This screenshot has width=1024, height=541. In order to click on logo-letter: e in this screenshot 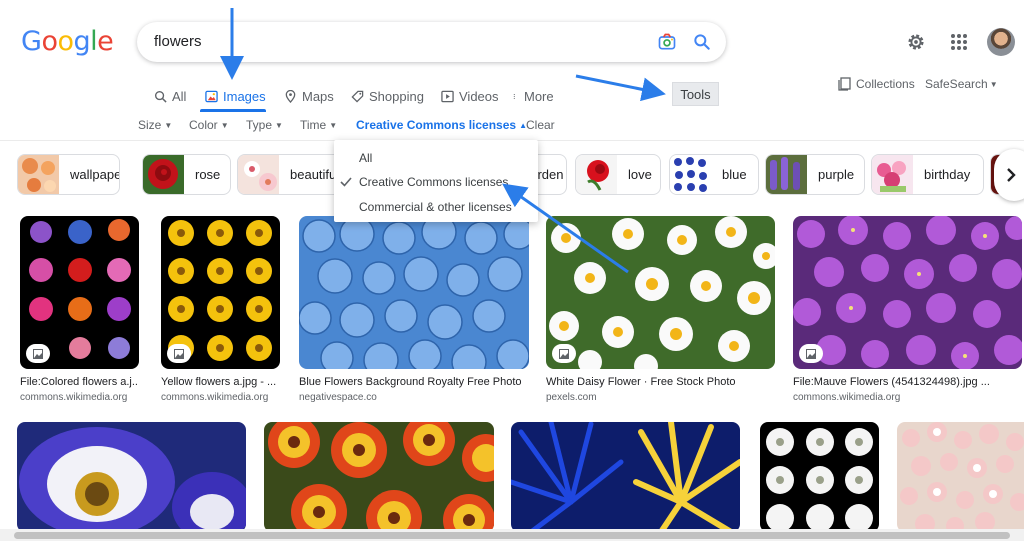, I will do `click(105, 41)`.